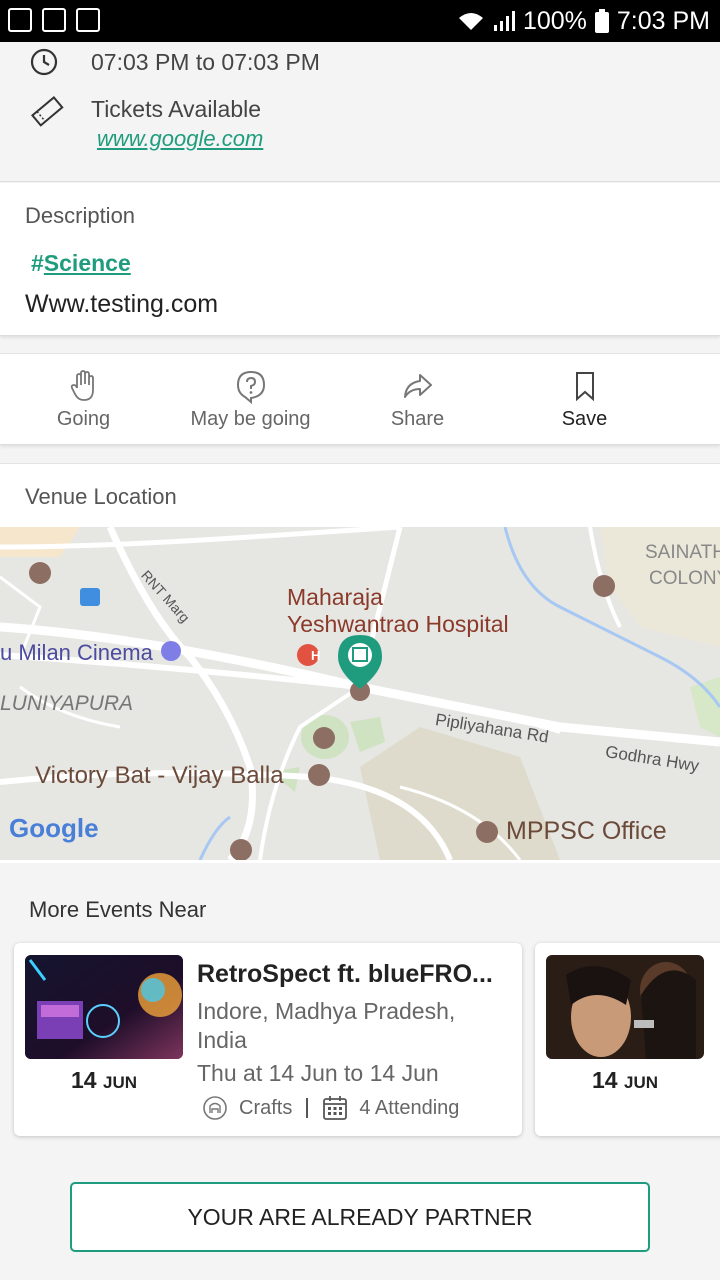 The height and width of the screenshot is (1280, 720). What do you see at coordinates (360, 259) in the screenshot?
I see `description-card: Description #Science Www.testing.com` at bounding box center [360, 259].